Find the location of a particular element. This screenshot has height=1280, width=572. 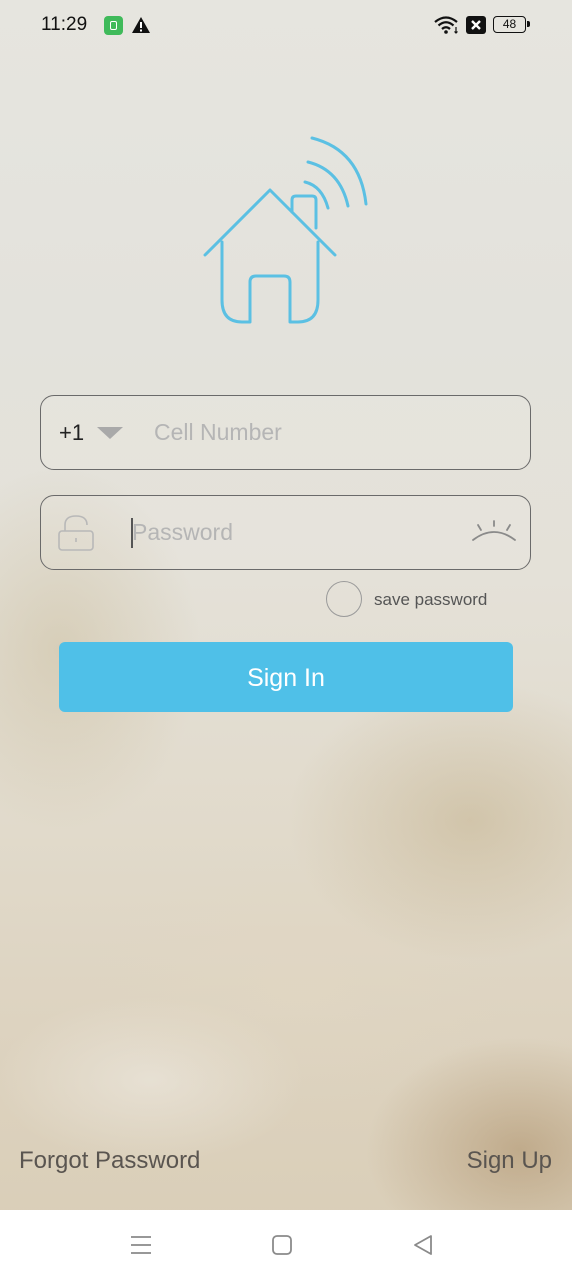

lock-icon is located at coordinates (76, 533).